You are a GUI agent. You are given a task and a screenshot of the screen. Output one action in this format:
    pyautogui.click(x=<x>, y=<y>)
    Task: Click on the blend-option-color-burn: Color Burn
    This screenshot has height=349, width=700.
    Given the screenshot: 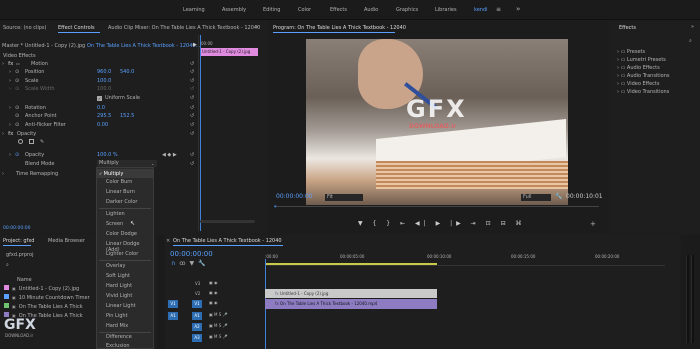 What is the action you would take?
    pyautogui.click(x=119, y=182)
    